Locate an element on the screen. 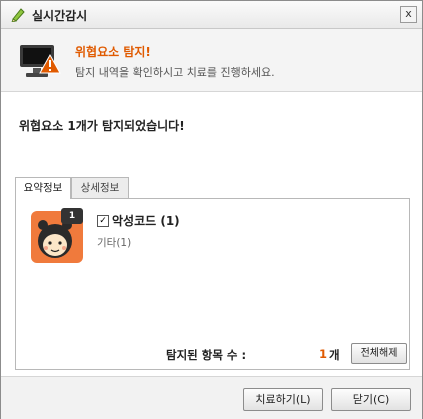 This screenshot has height=419, width=423. title-bar: 실시간감시 x is located at coordinates (211, 15).